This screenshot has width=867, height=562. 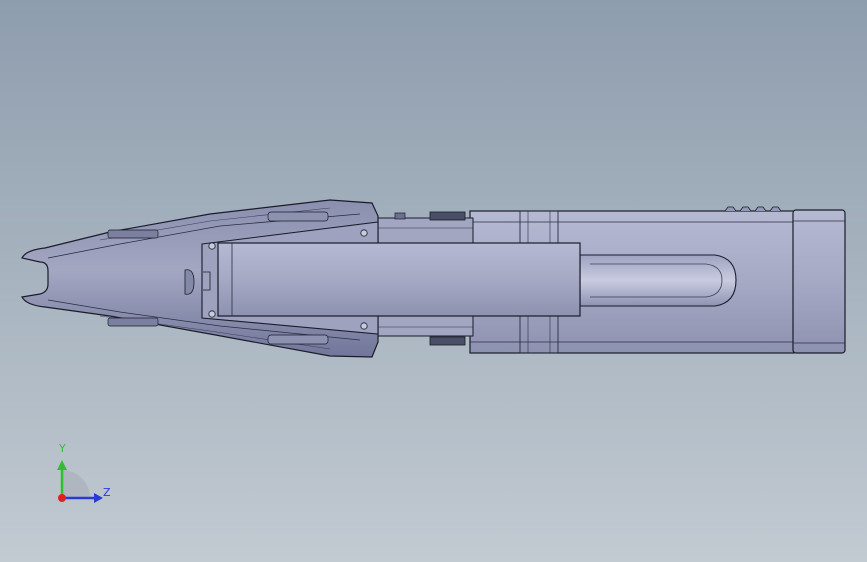 I want to click on rotary-ring, so click(x=658, y=280).